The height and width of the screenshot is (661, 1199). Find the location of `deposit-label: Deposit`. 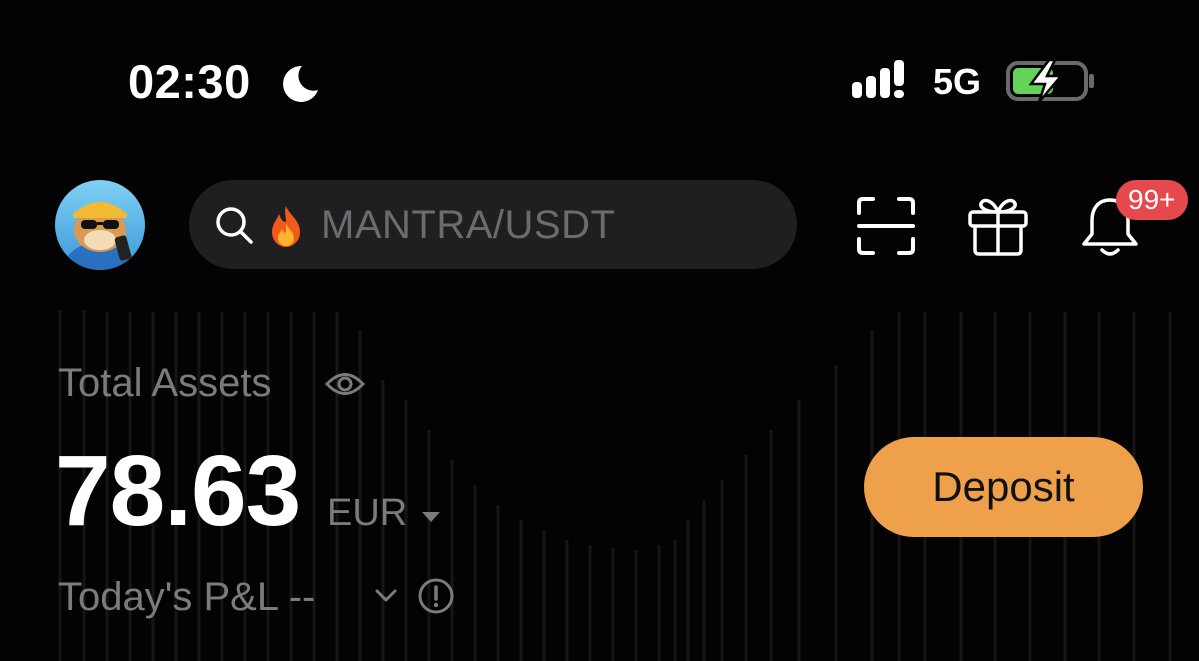

deposit-label: Deposit is located at coordinates (1003, 486).